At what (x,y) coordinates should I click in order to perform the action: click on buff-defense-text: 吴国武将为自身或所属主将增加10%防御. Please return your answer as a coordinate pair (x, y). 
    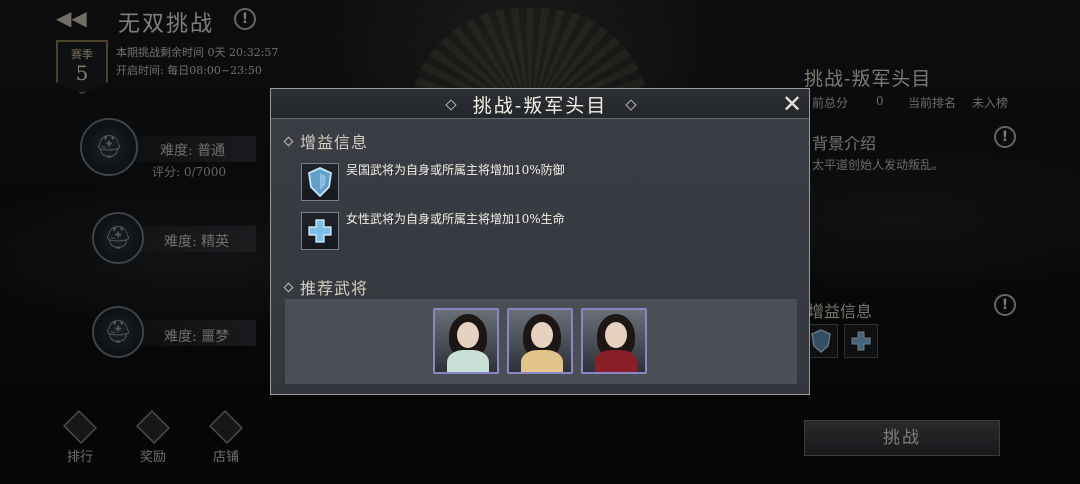
    Looking at the image, I should click on (455, 170).